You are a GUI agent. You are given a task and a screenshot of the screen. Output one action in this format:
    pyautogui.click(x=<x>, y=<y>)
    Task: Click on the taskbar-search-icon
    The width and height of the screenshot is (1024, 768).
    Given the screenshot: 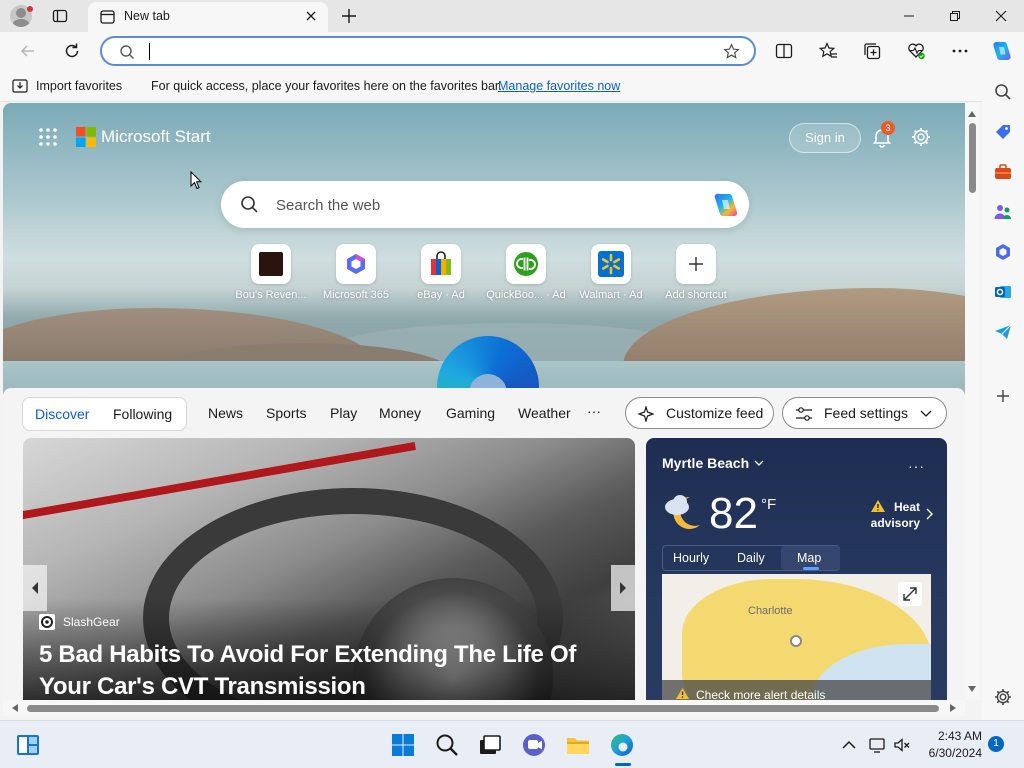 What is the action you would take?
    pyautogui.click(x=447, y=745)
    